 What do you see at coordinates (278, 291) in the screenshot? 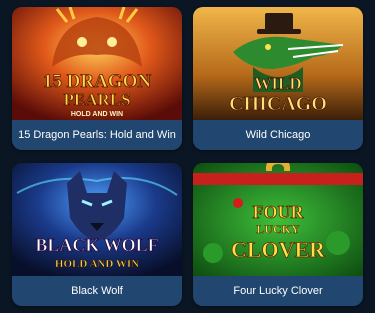
I see `game-title: Four Lucky Clover` at bounding box center [278, 291].